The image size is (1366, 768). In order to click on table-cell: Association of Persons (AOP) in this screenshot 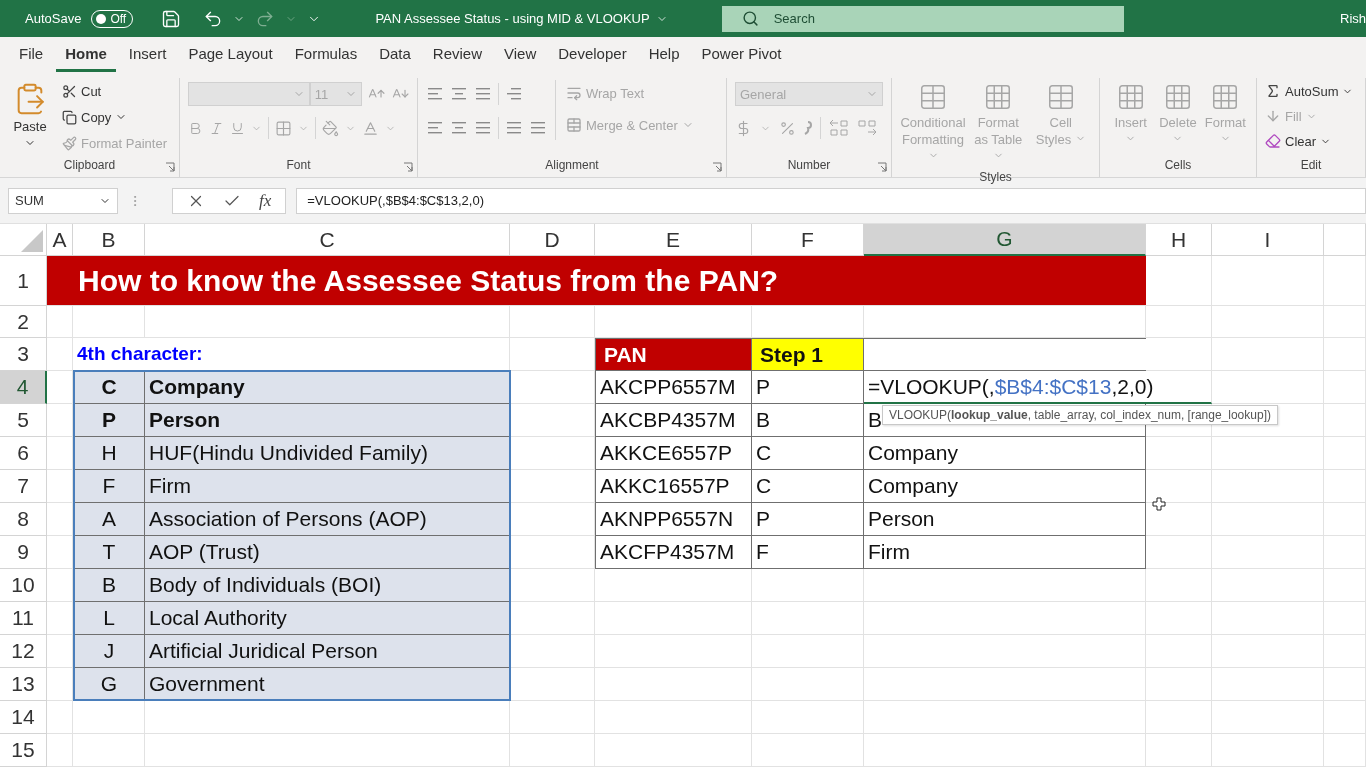, I will do `click(327, 519)`.